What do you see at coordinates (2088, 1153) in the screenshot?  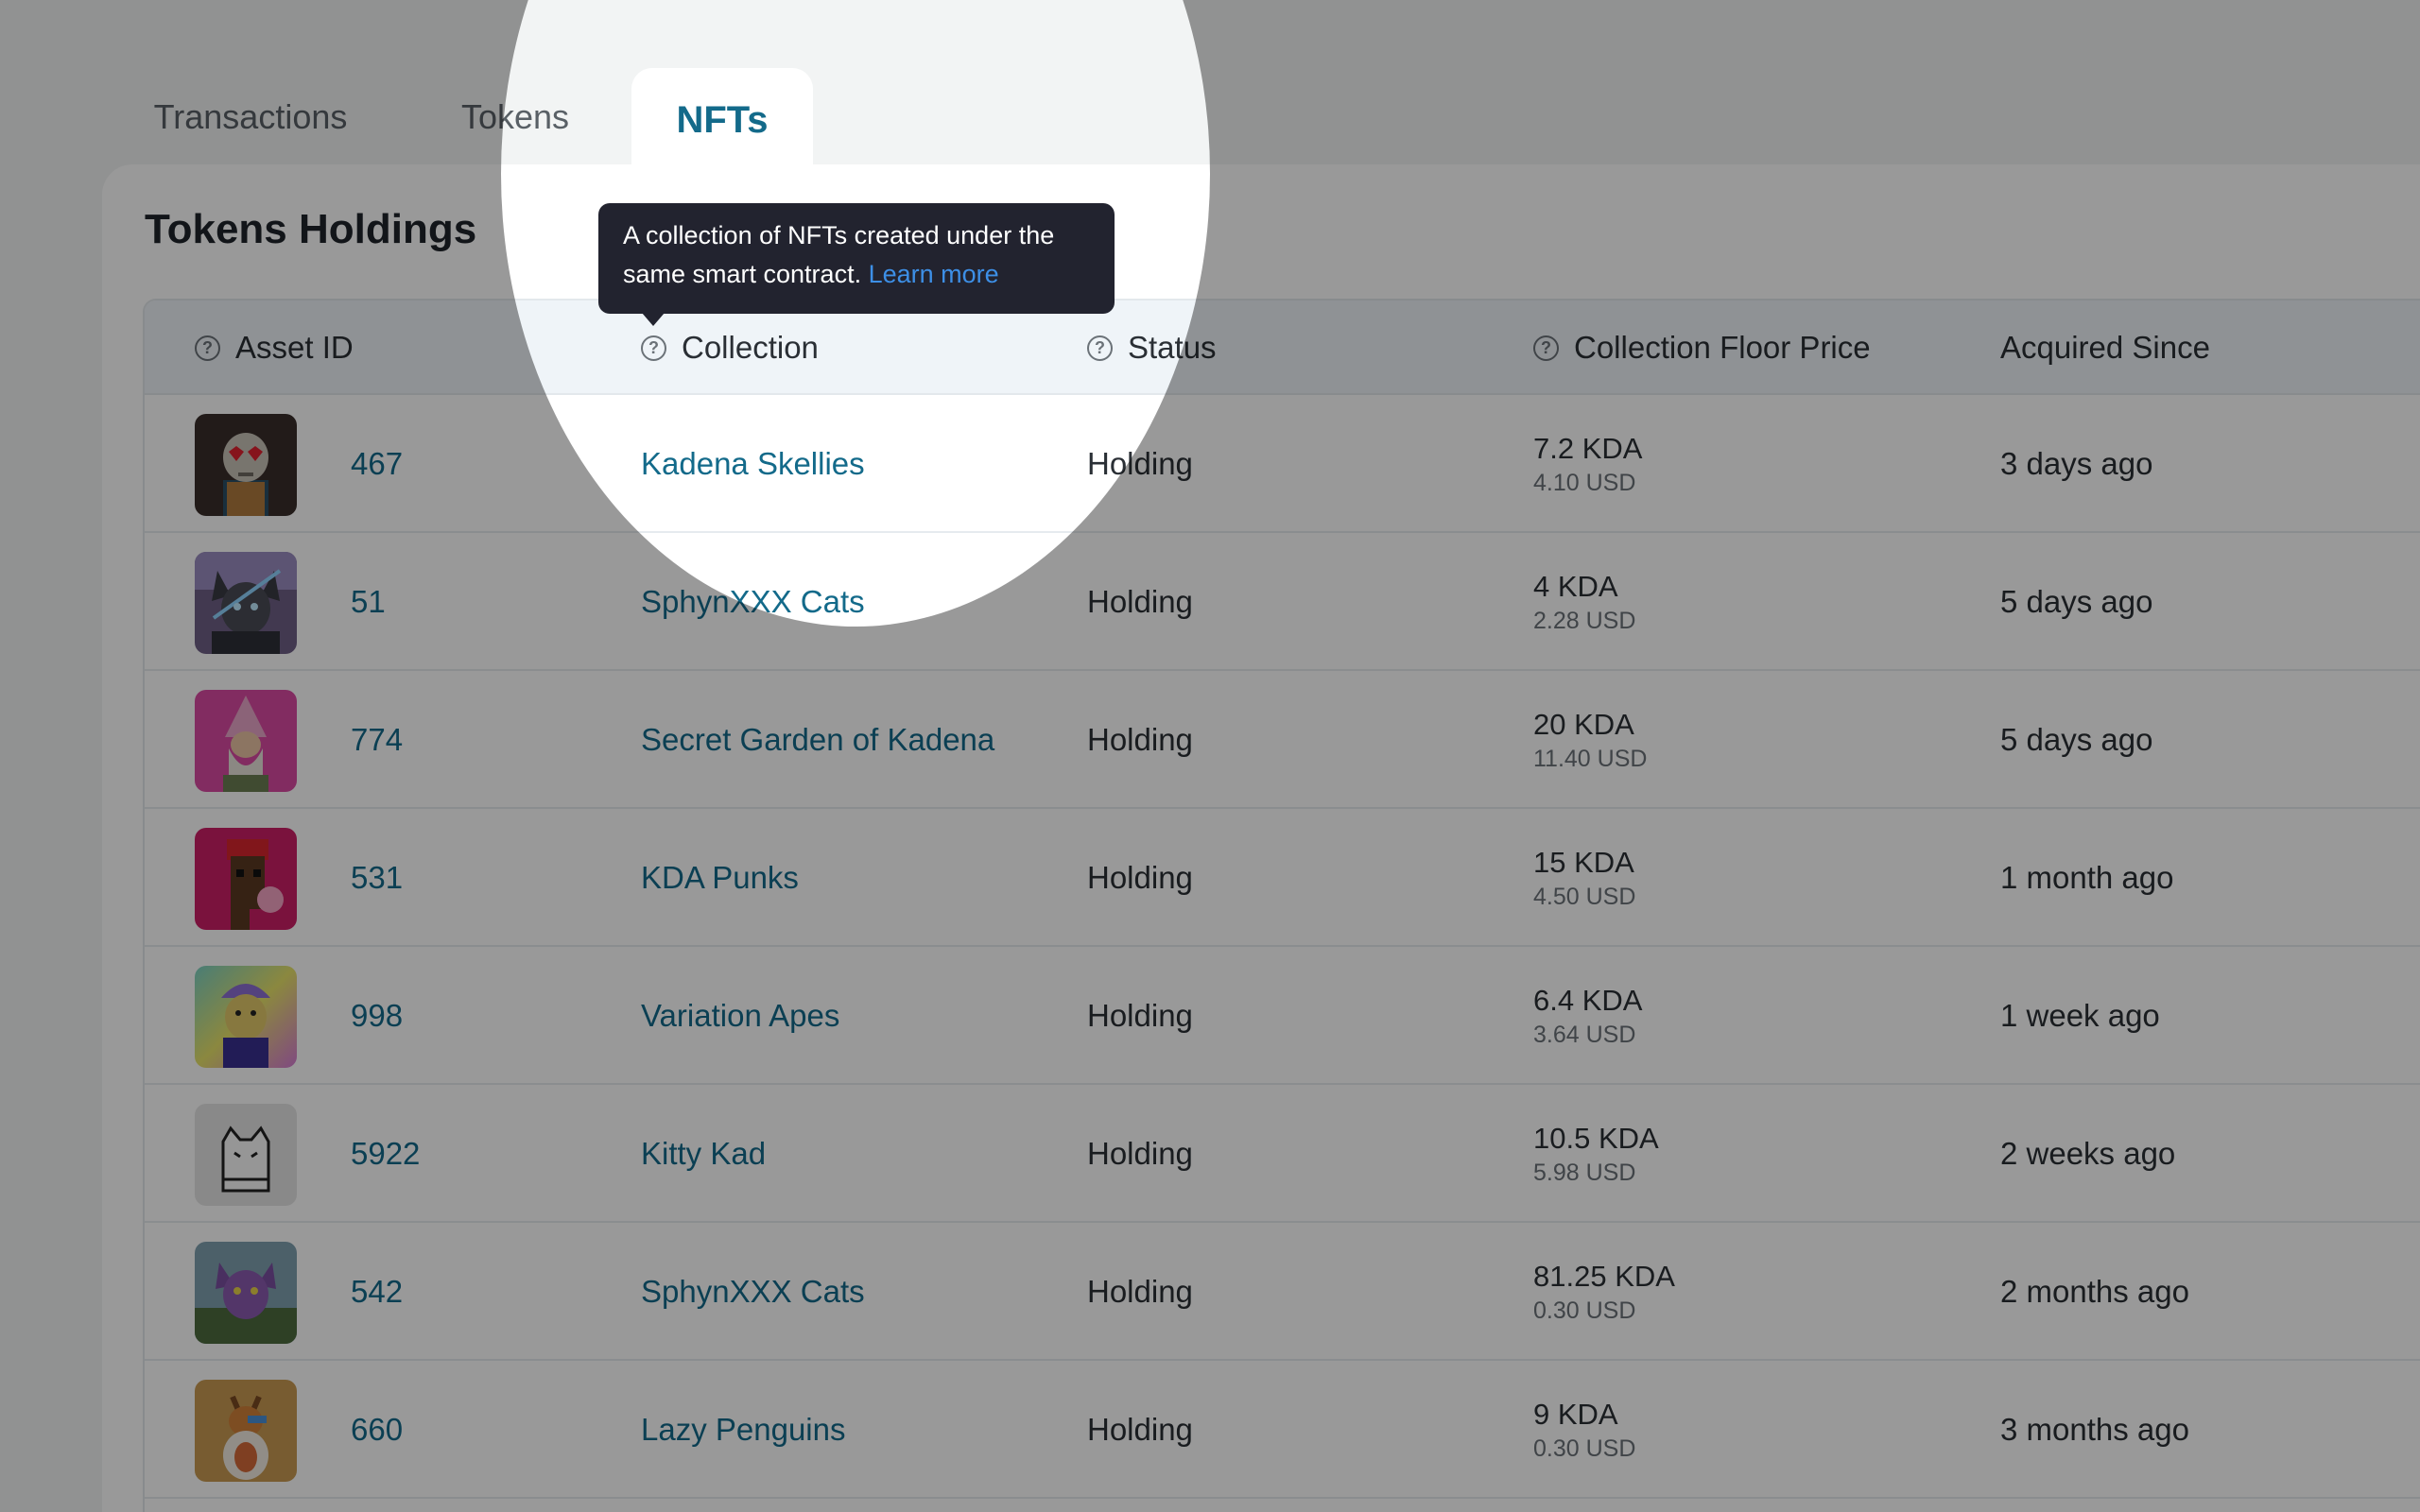 I see `acquired-since: 2 weeks ago` at bounding box center [2088, 1153].